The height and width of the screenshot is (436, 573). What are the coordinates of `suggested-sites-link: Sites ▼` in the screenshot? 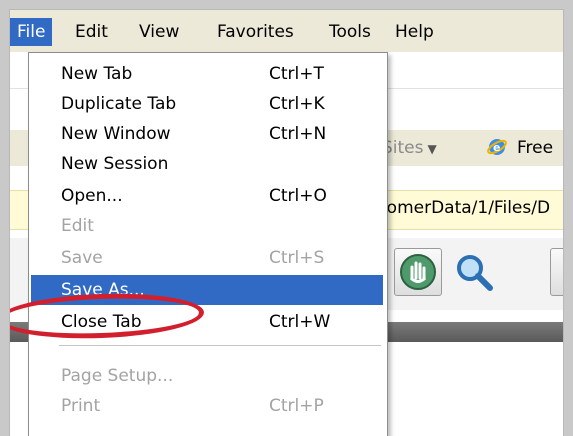 It's located at (409, 148).